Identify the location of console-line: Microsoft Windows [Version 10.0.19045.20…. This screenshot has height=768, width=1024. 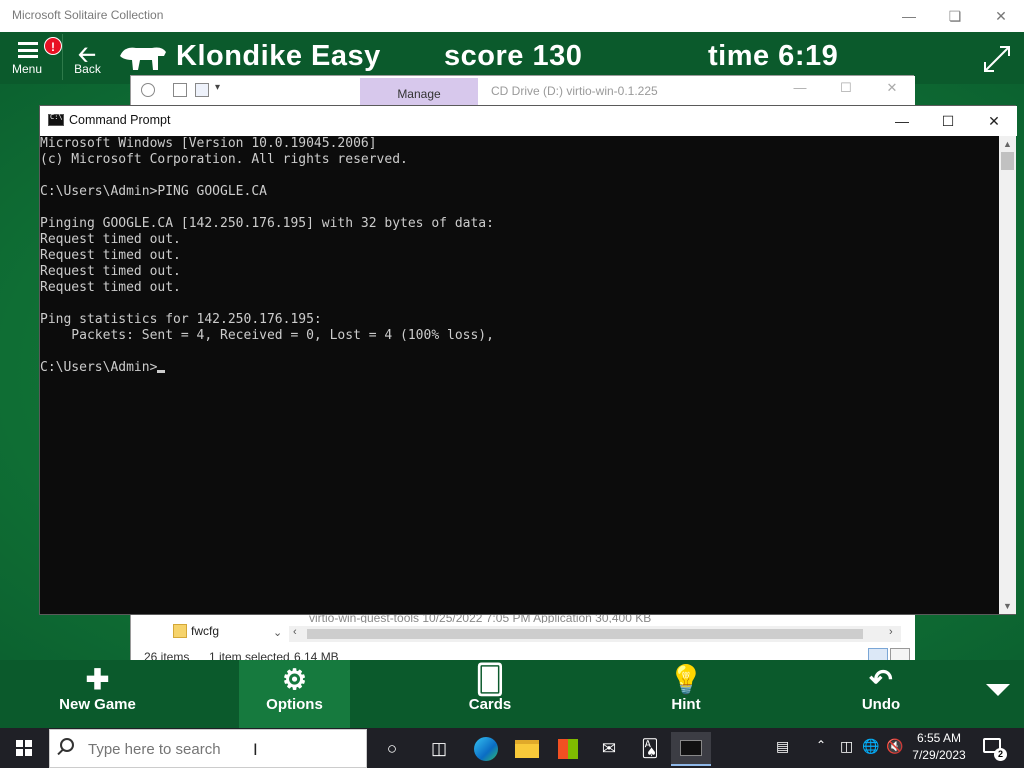
(208, 143).